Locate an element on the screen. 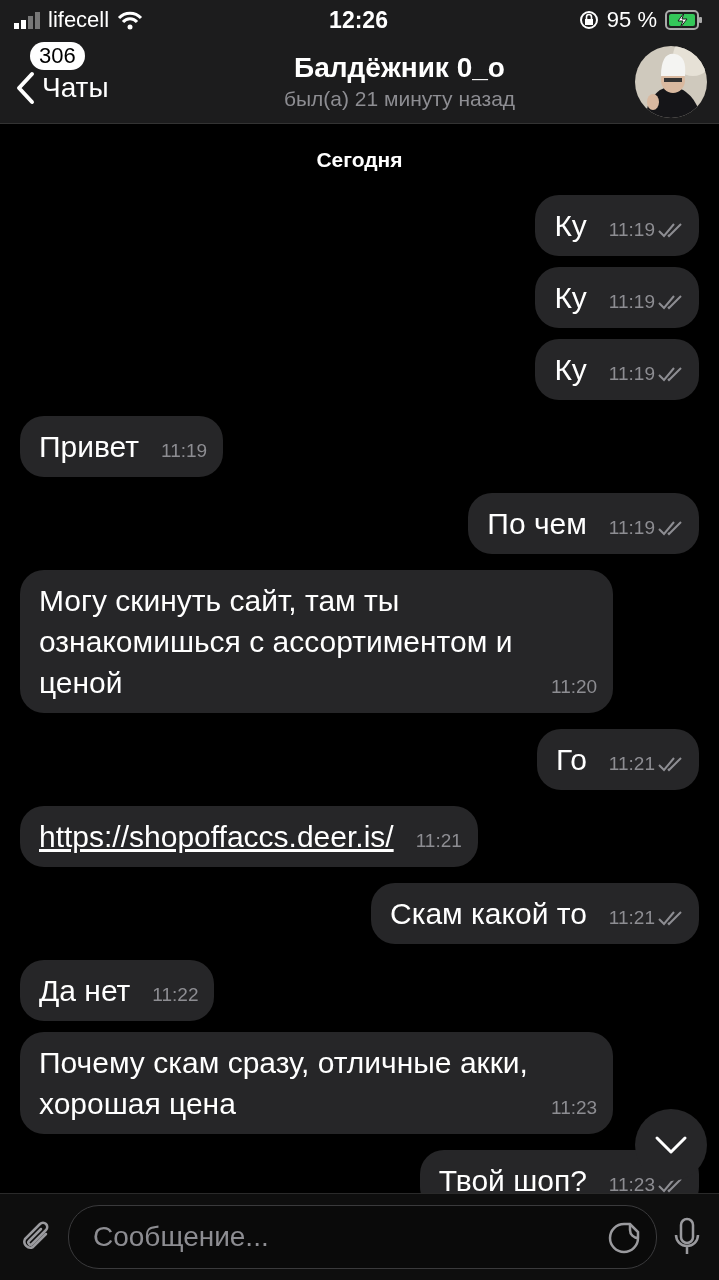 Image resolution: width=719 pixels, height=1280 pixels. date-separator: Сегодня is located at coordinates (359, 160).